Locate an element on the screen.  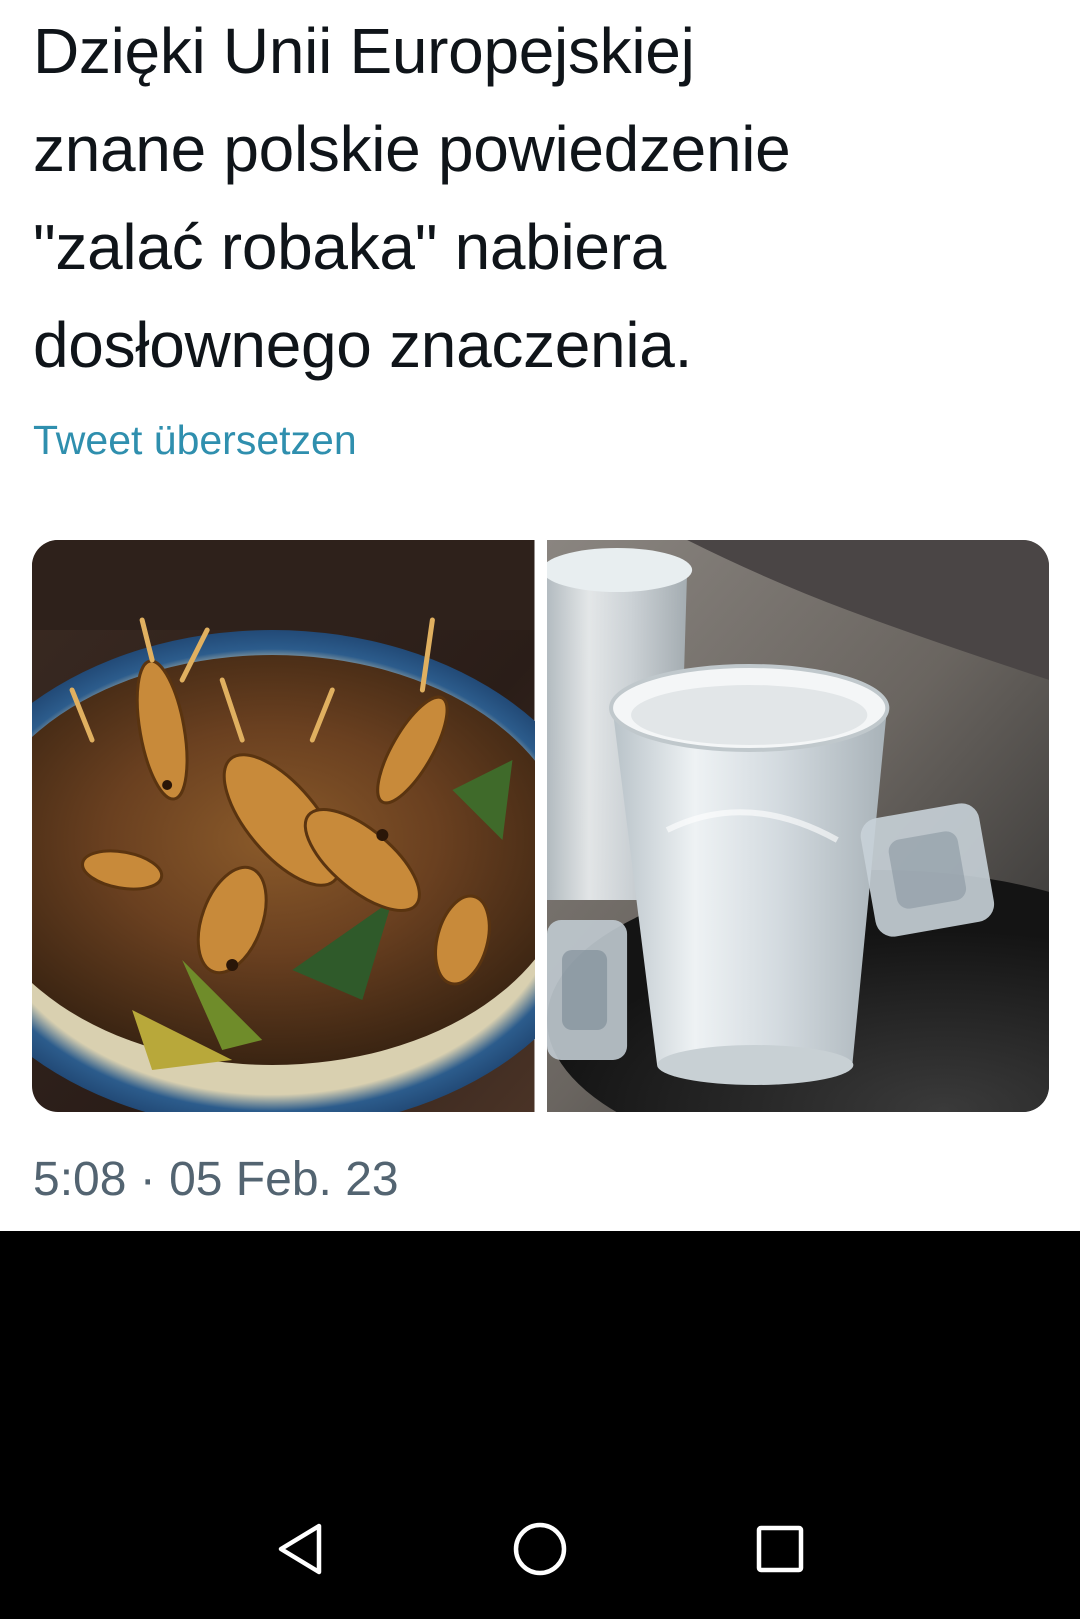
nav-home-button is located at coordinates (540, 1549).